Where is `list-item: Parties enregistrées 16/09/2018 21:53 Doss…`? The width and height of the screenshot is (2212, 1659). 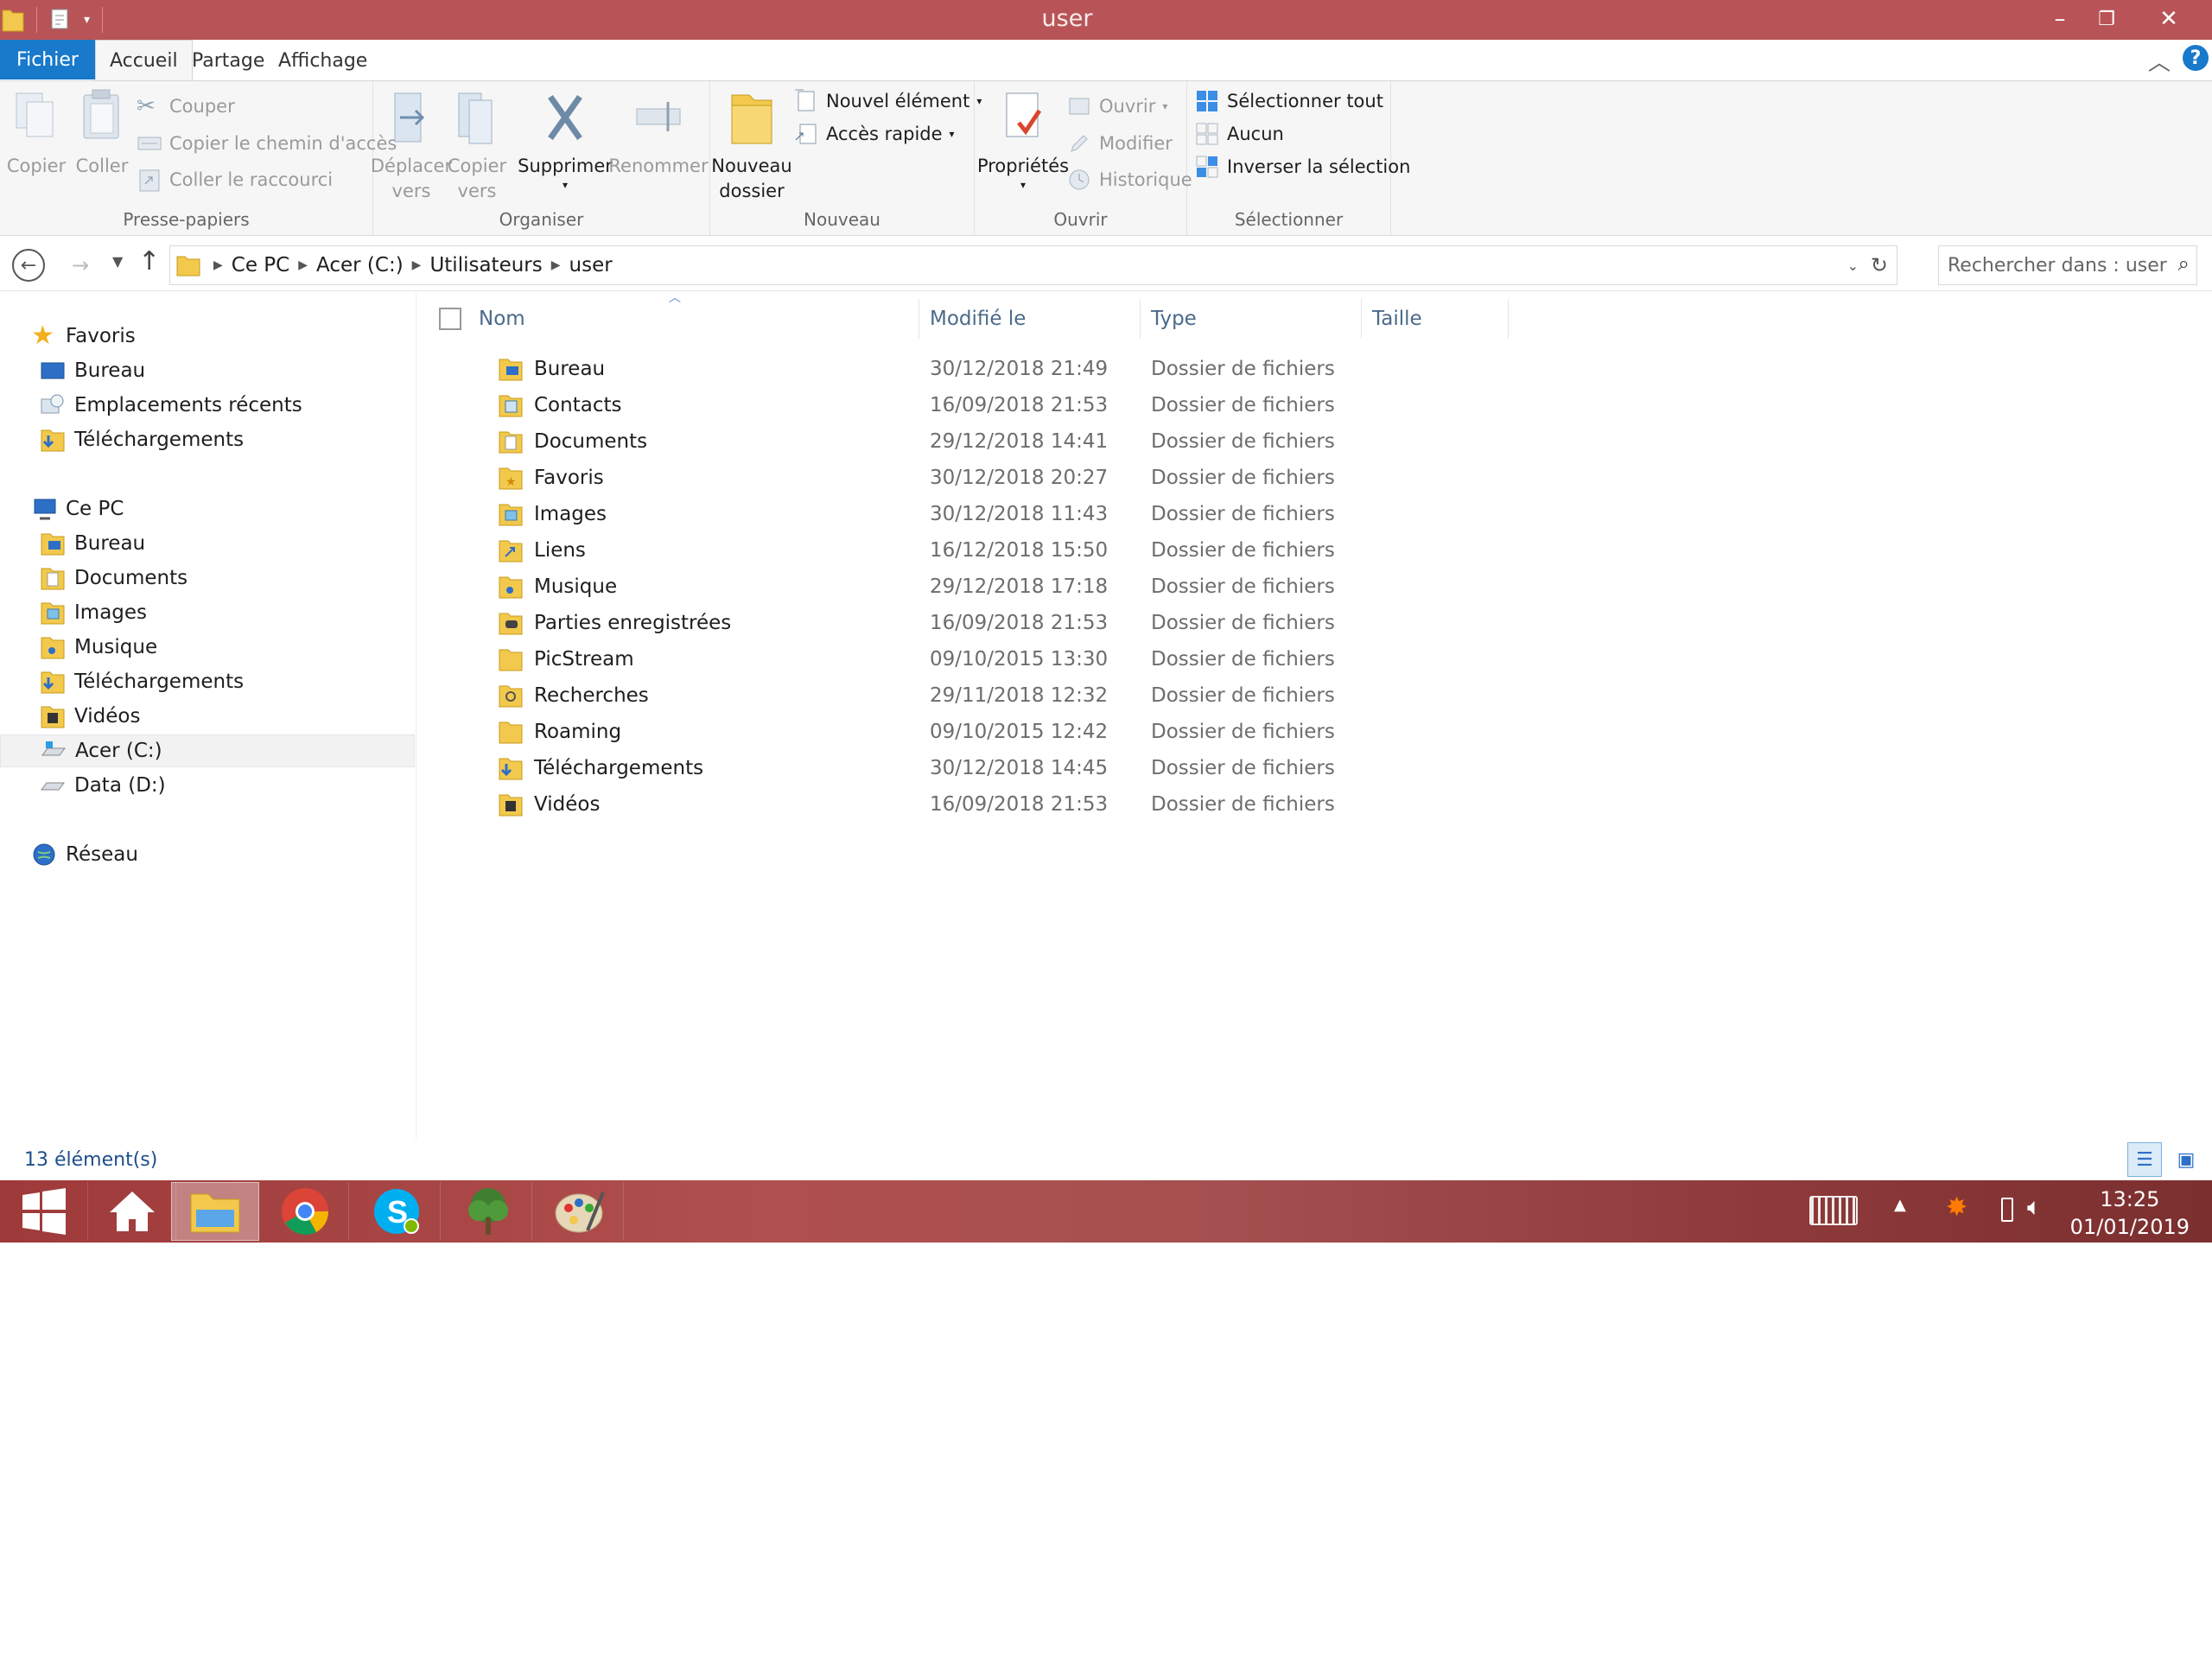 list-item: Parties enregistrées 16/09/2018 21:53 Doss… is located at coordinates (1092, 623).